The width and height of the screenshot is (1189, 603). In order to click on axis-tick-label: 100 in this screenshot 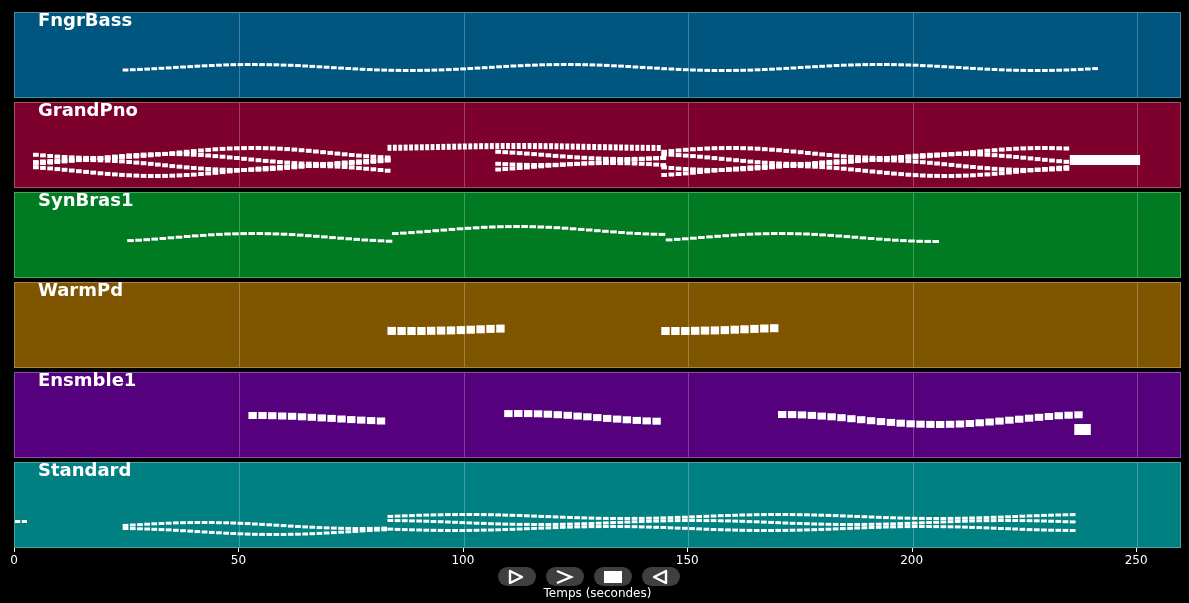, I will do `click(463, 560)`.